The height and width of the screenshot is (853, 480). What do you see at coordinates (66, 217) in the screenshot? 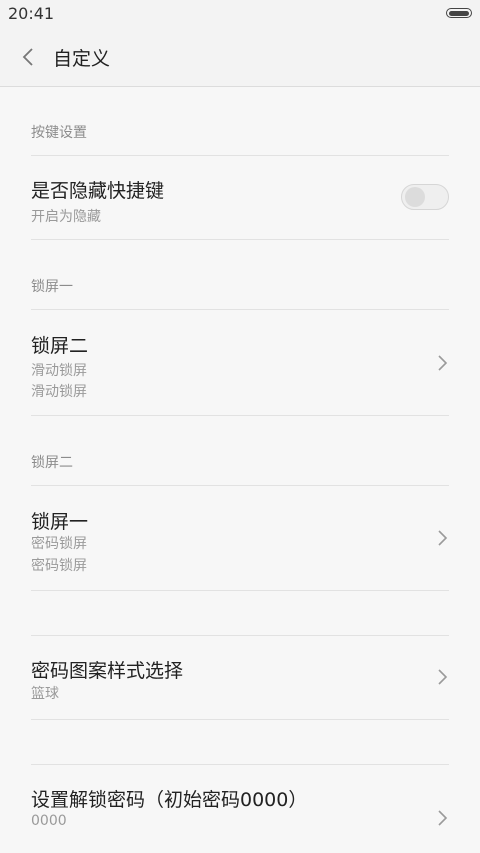
I see `item-subtitle: 开启为隐藏` at bounding box center [66, 217].